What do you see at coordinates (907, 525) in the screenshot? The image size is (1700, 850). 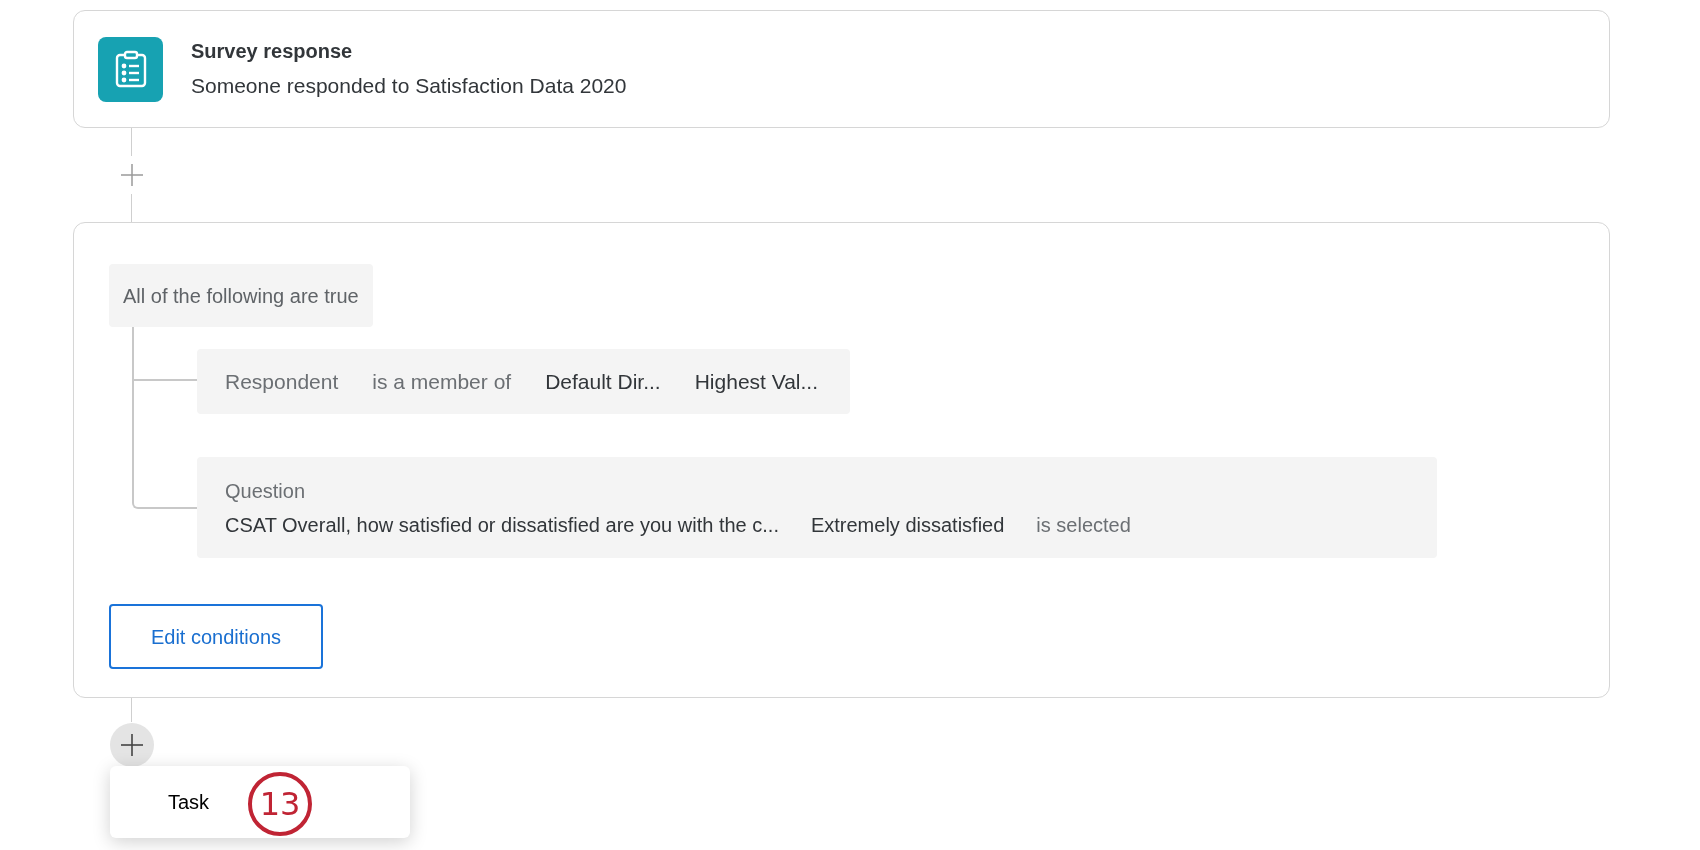 I see `condition-text: Extremely dissatisfied` at bounding box center [907, 525].